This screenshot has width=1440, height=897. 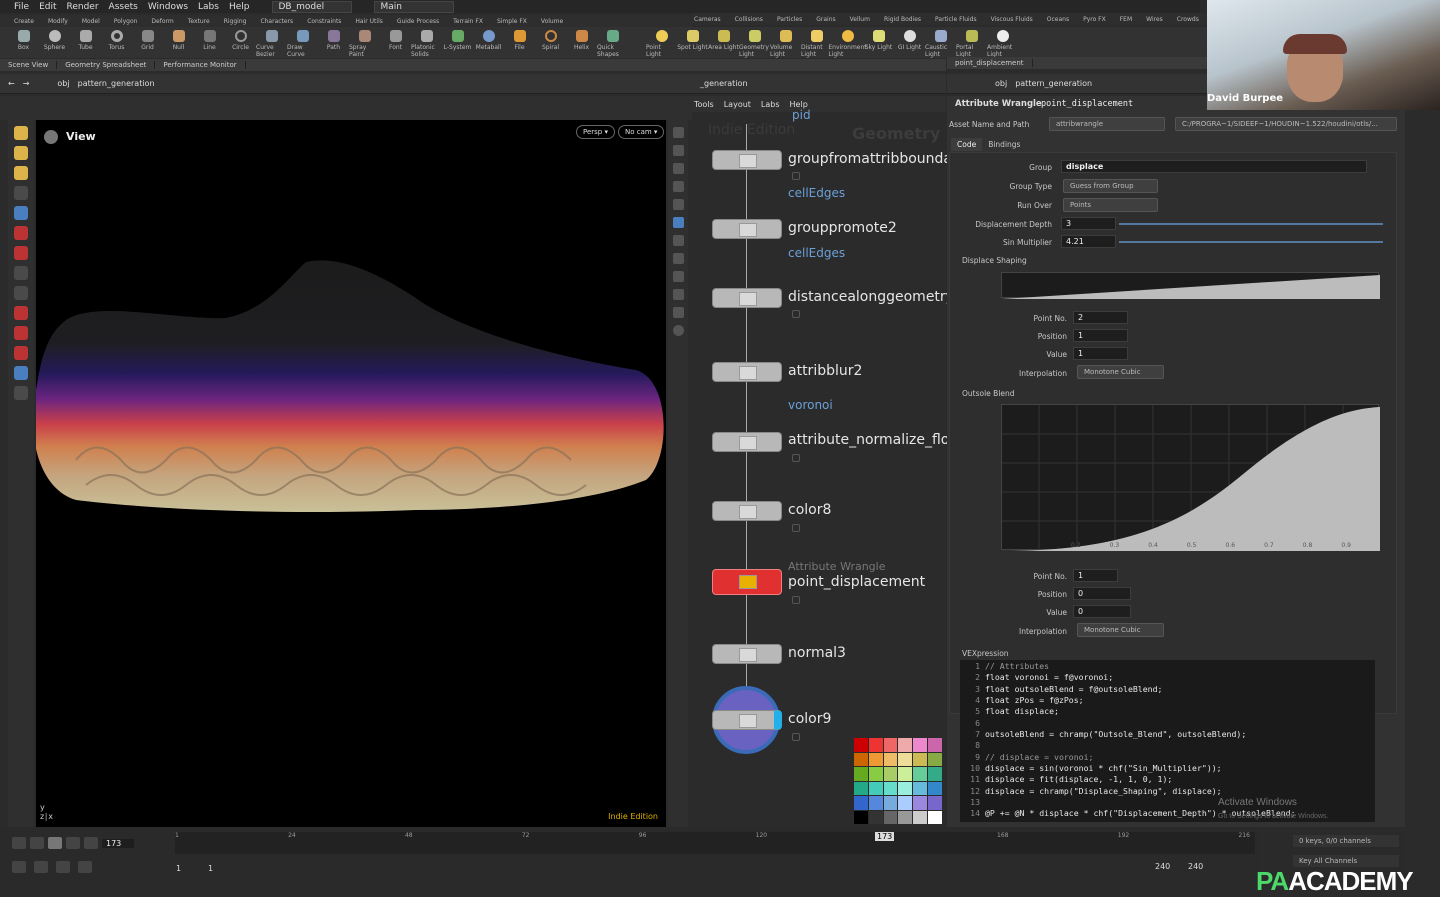 What do you see at coordinates (21, 233) in the screenshot?
I see `magnet-icon` at bounding box center [21, 233].